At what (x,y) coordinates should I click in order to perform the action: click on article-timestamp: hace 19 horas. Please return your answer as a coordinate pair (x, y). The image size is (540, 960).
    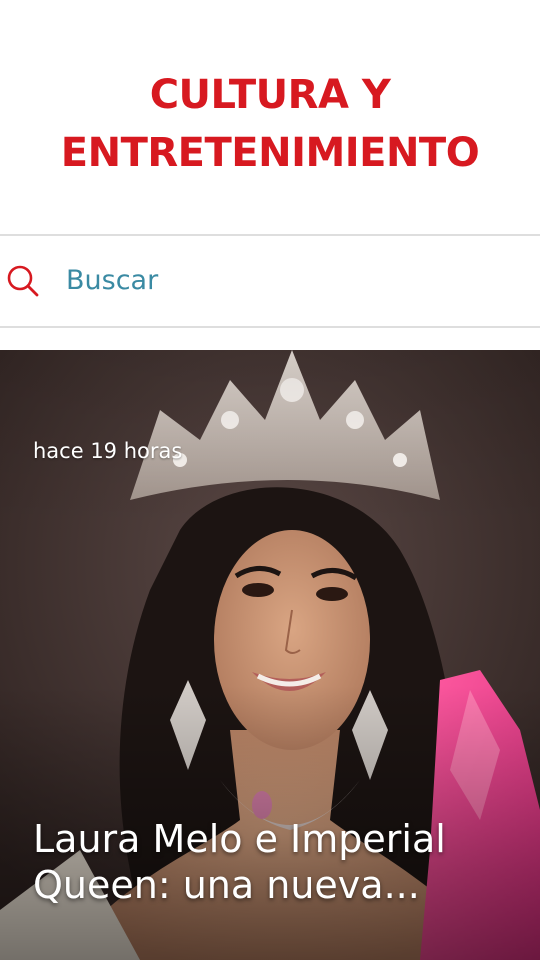
    Looking at the image, I should click on (108, 451).